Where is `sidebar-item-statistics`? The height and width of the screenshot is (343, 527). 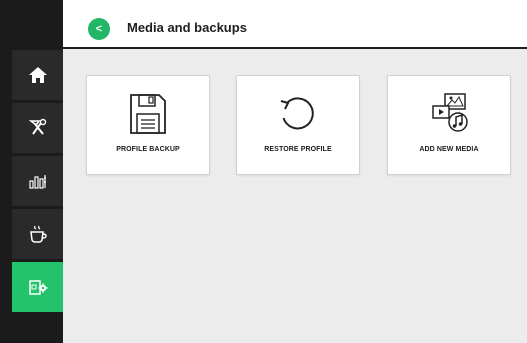
sidebar-item-statistics is located at coordinates (37, 182).